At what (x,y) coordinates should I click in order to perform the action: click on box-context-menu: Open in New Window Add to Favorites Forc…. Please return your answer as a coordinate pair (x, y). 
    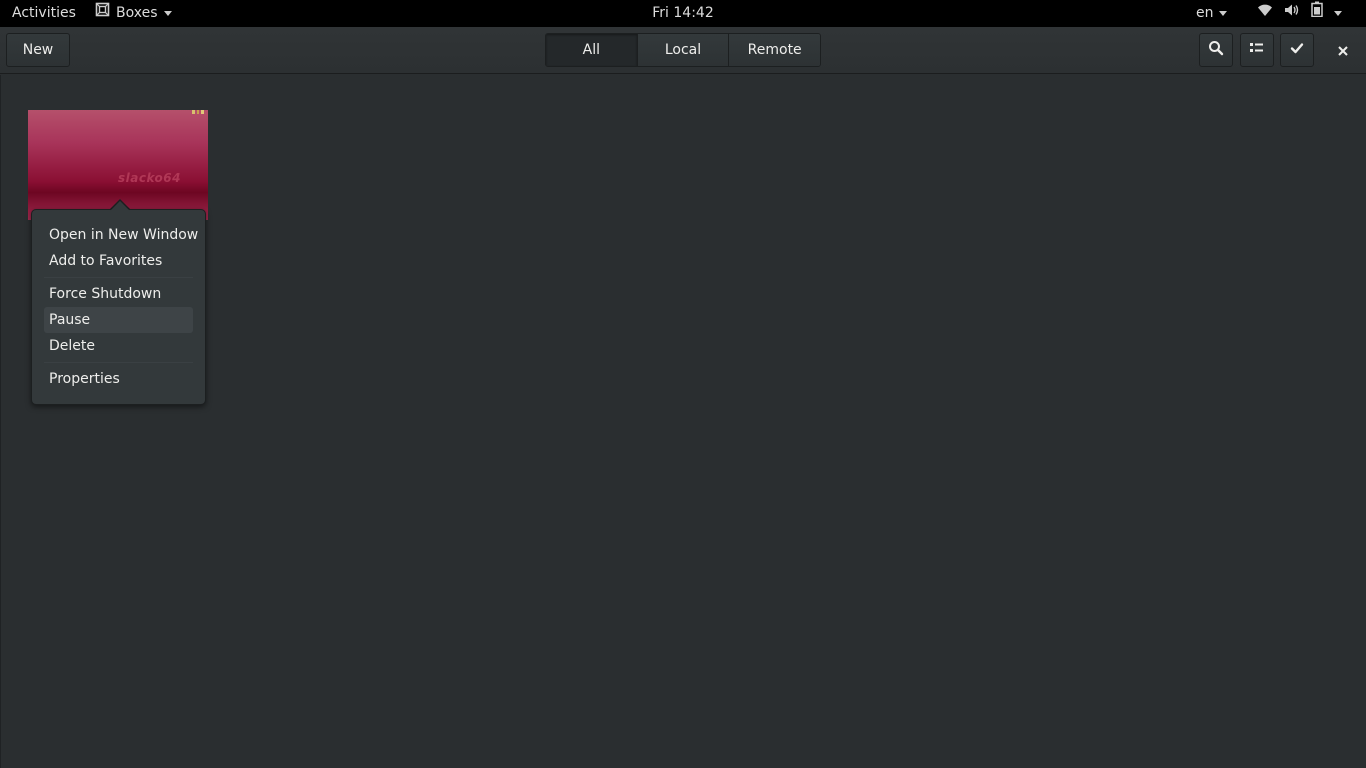
    Looking at the image, I should click on (118, 307).